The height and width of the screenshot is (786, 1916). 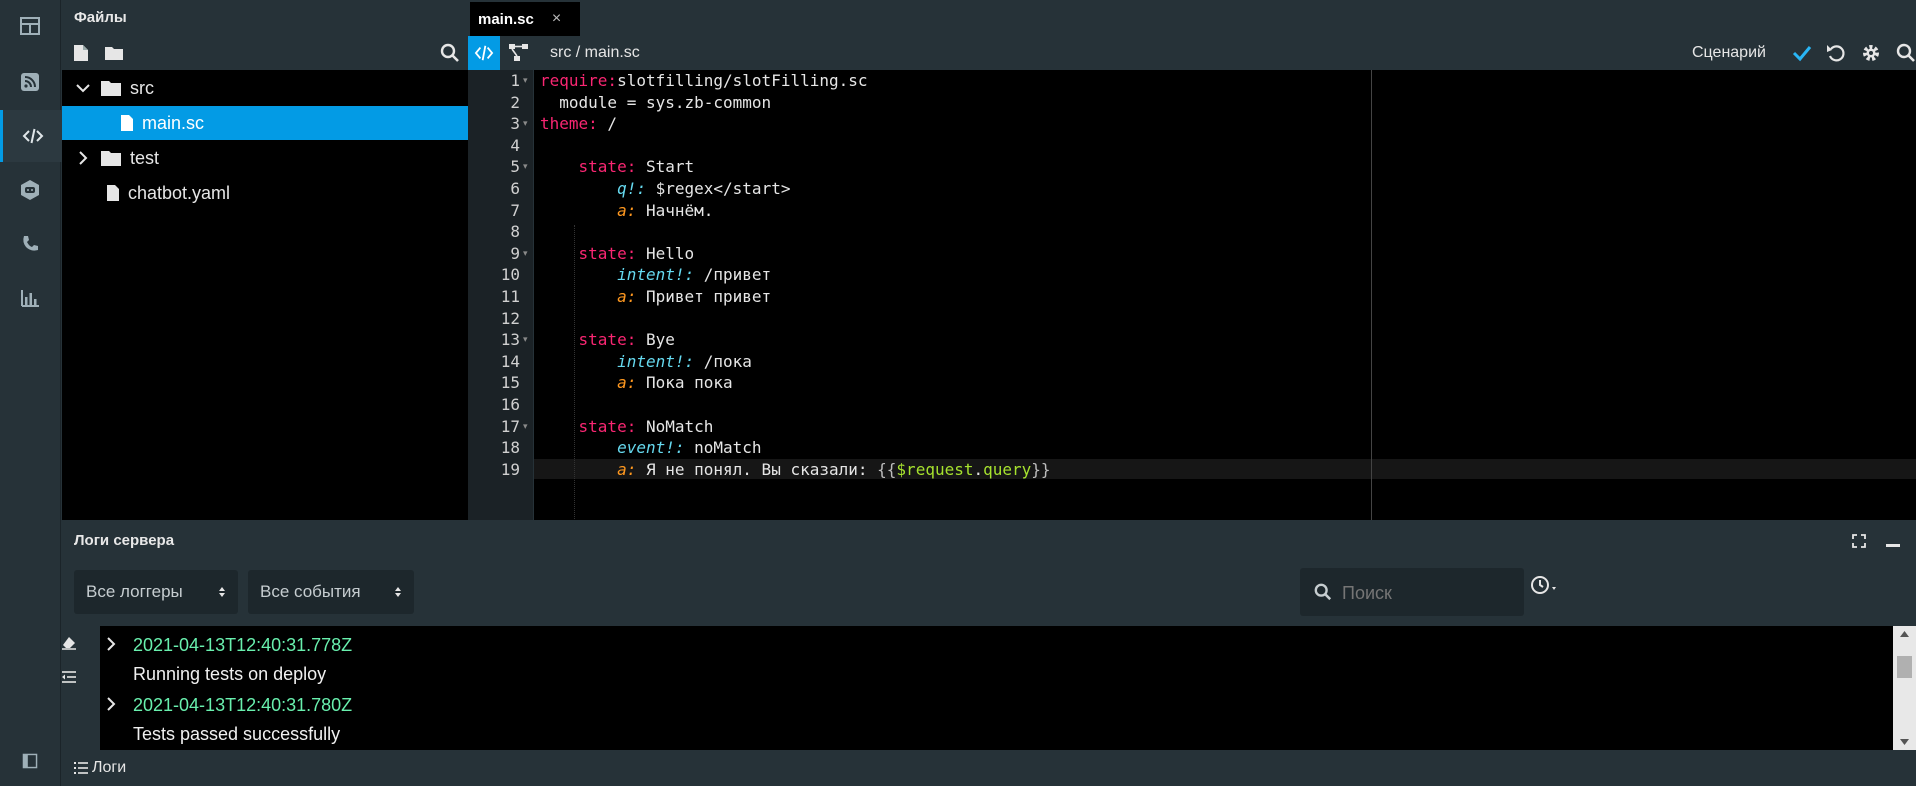 I want to click on code-line: q!: $regex</start>, so click(x=665, y=189).